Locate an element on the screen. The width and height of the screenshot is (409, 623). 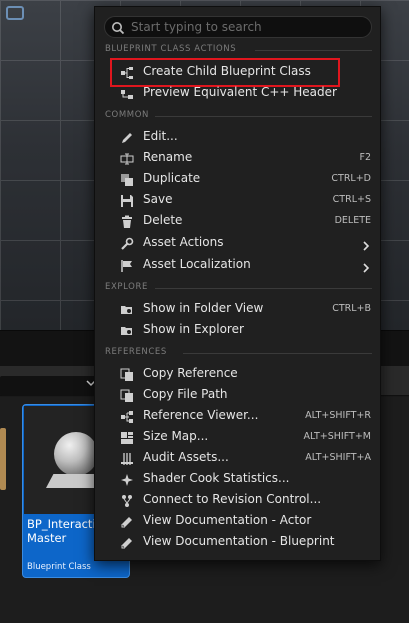
shortcut-label: ALT+SHIFT+R is located at coordinates (338, 415).